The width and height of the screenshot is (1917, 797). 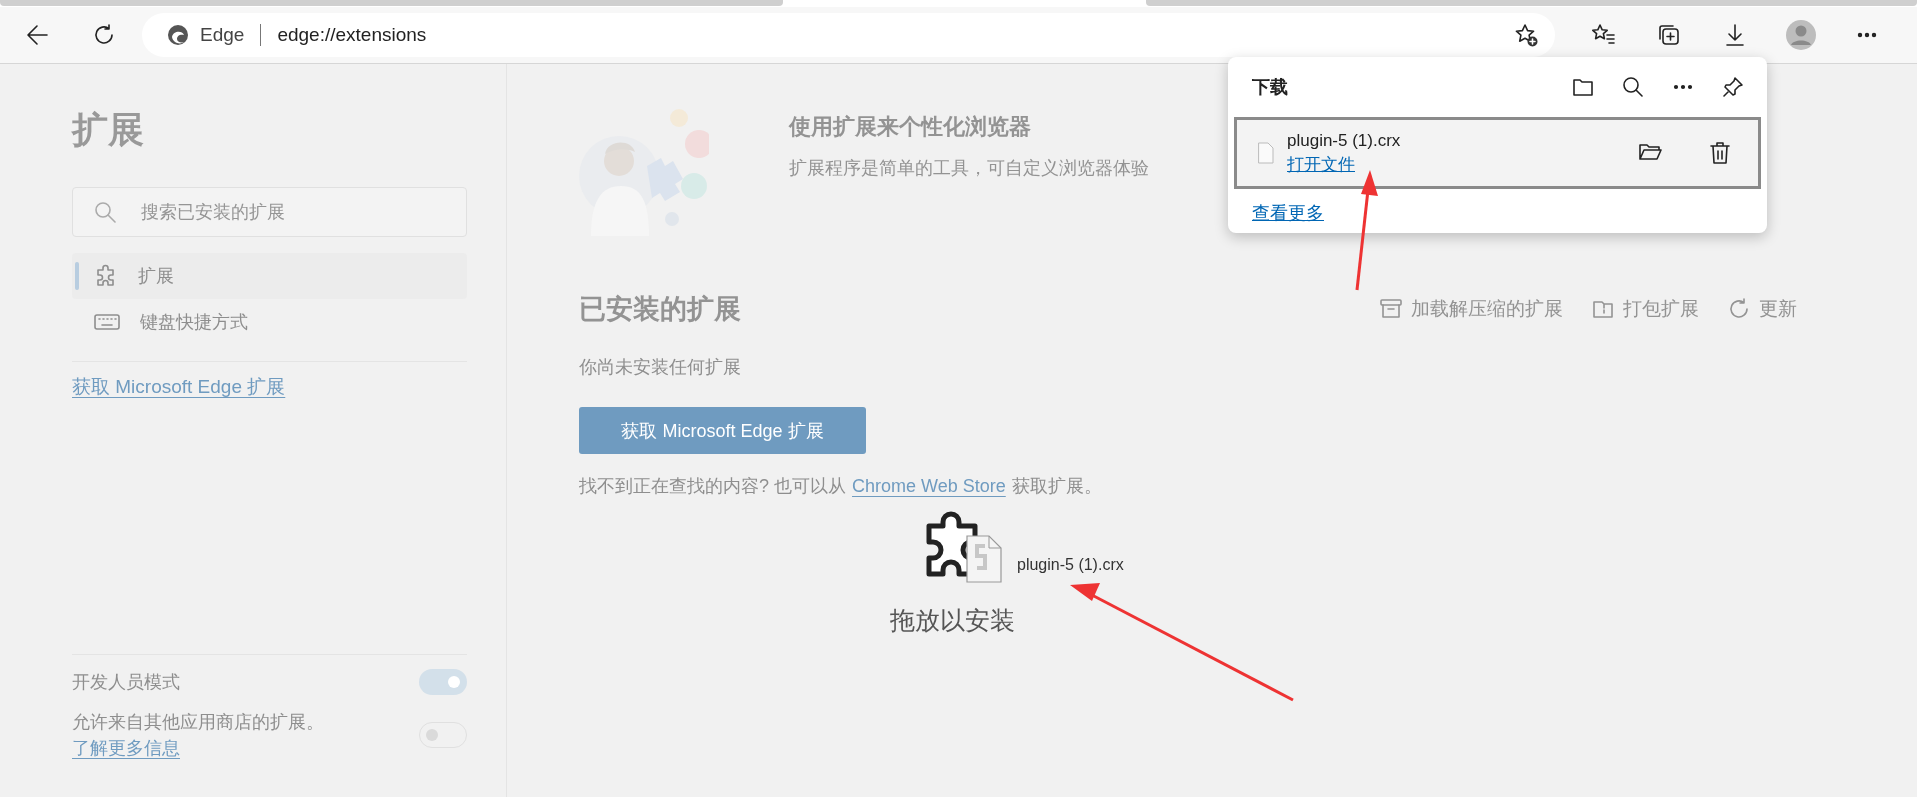 I want to click on toolbar-action: 打包扩展, so click(x=1645, y=309).